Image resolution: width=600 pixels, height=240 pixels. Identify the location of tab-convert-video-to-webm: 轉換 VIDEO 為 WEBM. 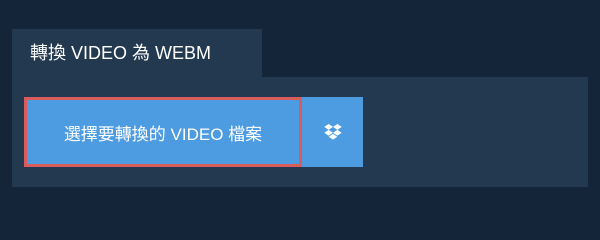
(137, 53).